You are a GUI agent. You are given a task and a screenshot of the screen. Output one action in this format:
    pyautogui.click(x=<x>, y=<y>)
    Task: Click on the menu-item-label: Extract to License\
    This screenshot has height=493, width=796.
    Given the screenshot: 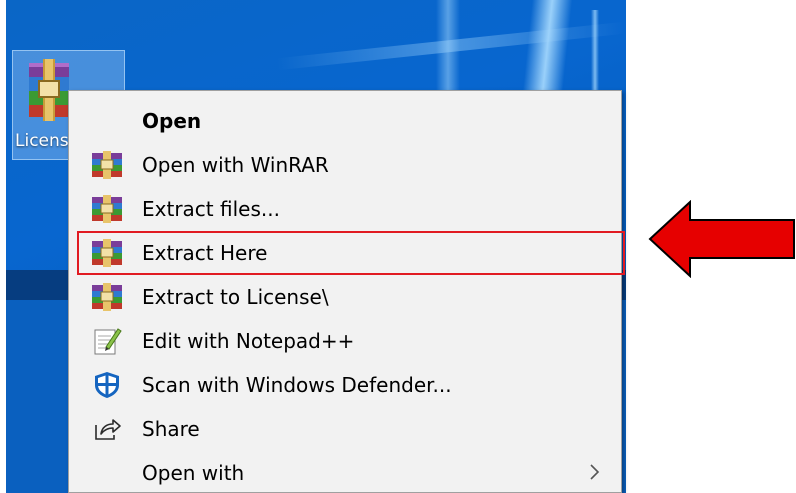 What is the action you would take?
    pyautogui.click(x=235, y=297)
    